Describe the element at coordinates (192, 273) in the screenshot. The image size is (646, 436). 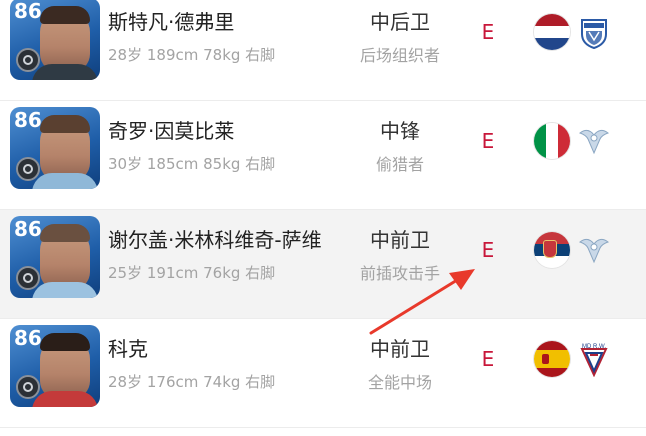
I see `player-meta: 25岁 191cm 76kg 右脚` at that location.